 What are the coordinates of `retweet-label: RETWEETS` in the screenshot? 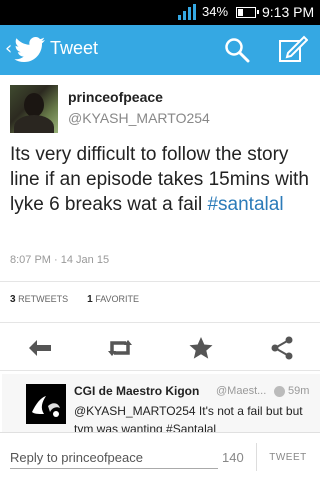 It's located at (43, 299).